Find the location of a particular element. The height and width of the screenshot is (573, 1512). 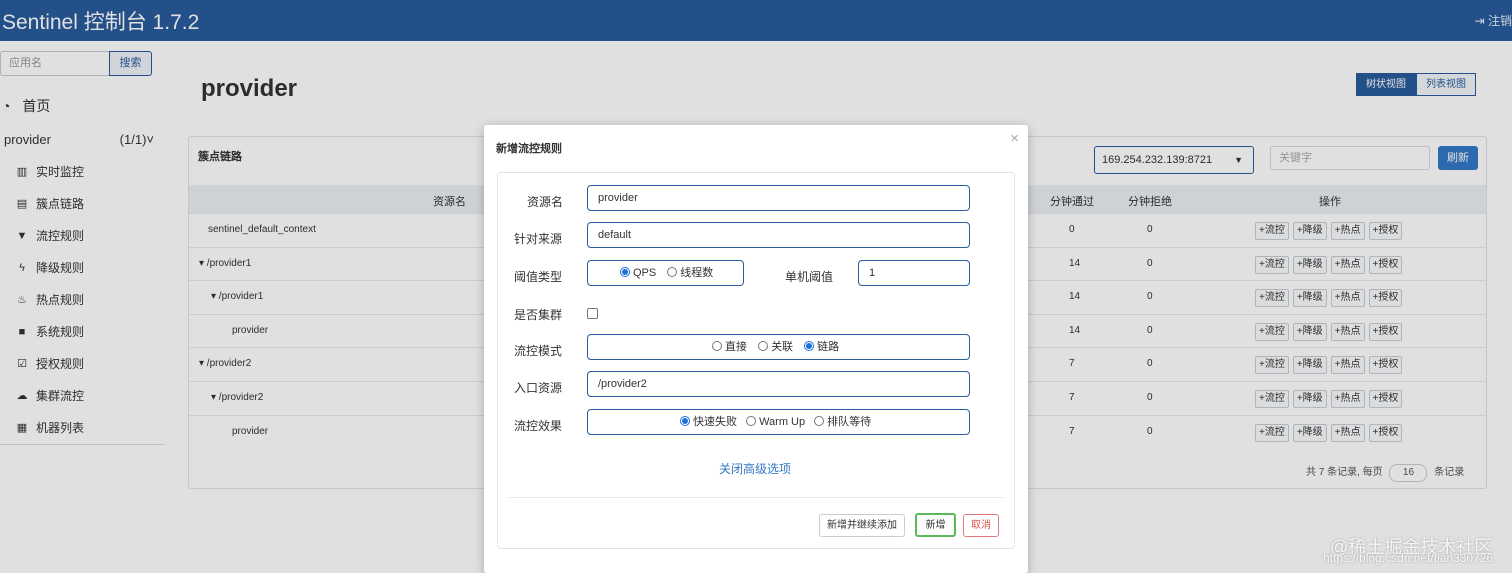

dialog-title: 新增流控规则 is located at coordinates (529, 149).